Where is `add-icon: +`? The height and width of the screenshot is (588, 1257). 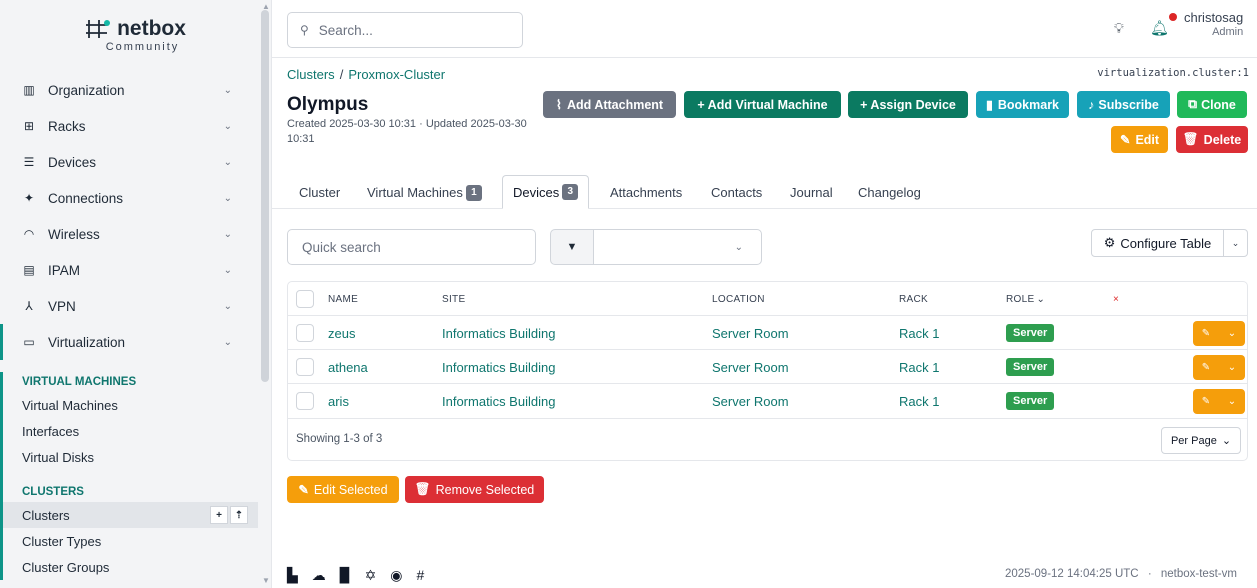 add-icon: + is located at coordinates (219, 515).